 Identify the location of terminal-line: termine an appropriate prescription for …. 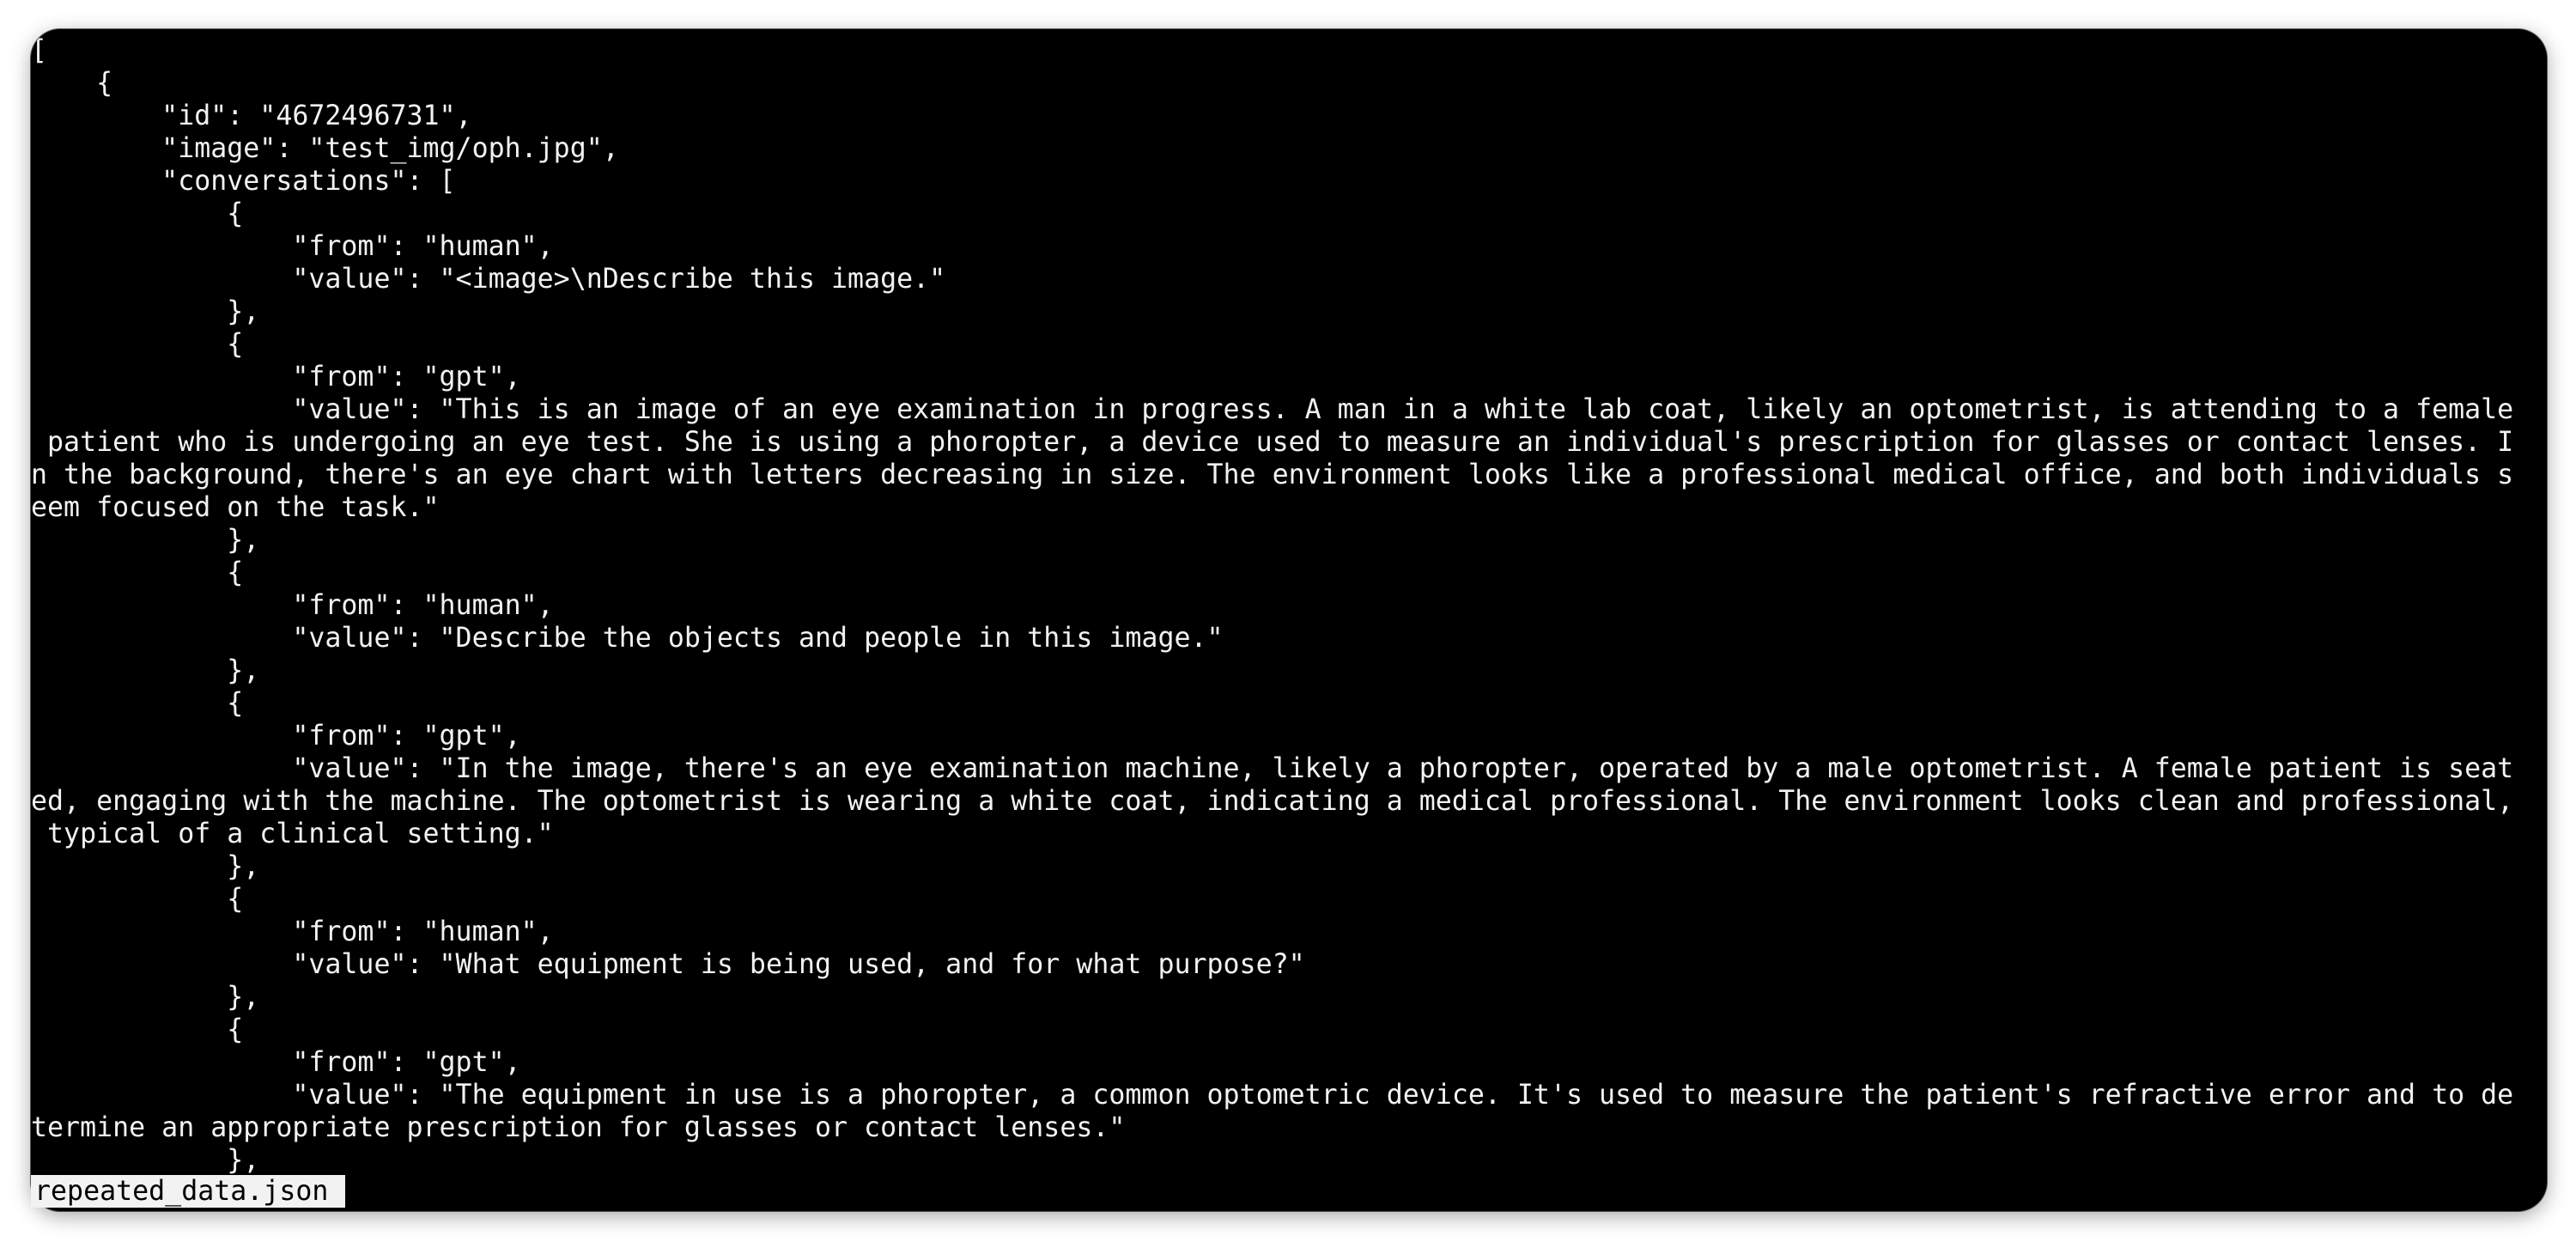
(578, 1127).